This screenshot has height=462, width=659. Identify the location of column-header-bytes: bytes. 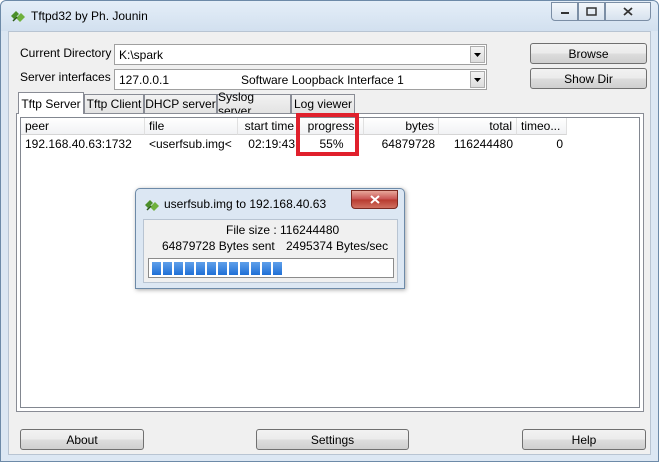
(401, 126).